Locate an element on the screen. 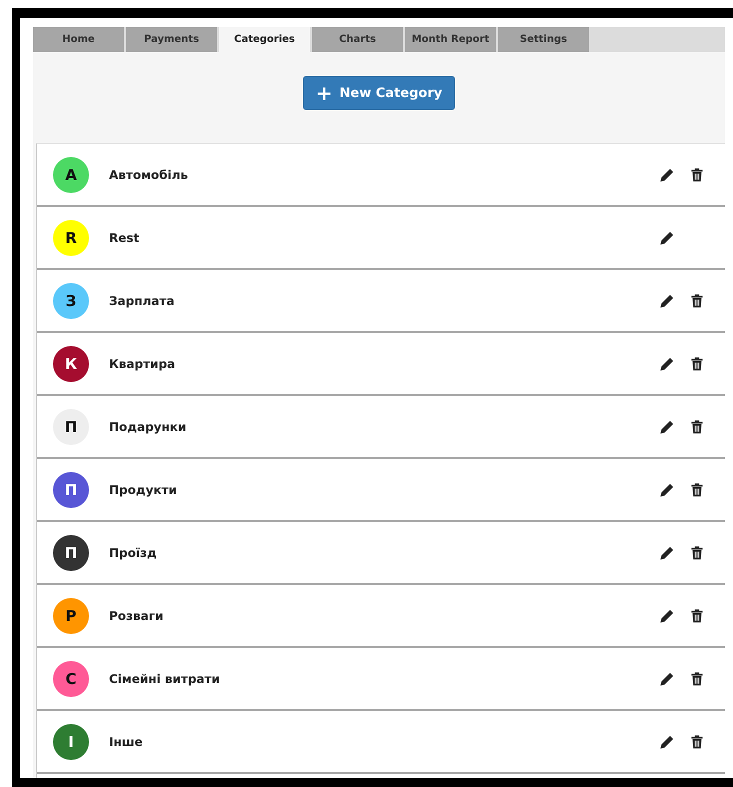 The width and height of the screenshot is (733, 787). new-category-button: + New Category is located at coordinates (379, 93).